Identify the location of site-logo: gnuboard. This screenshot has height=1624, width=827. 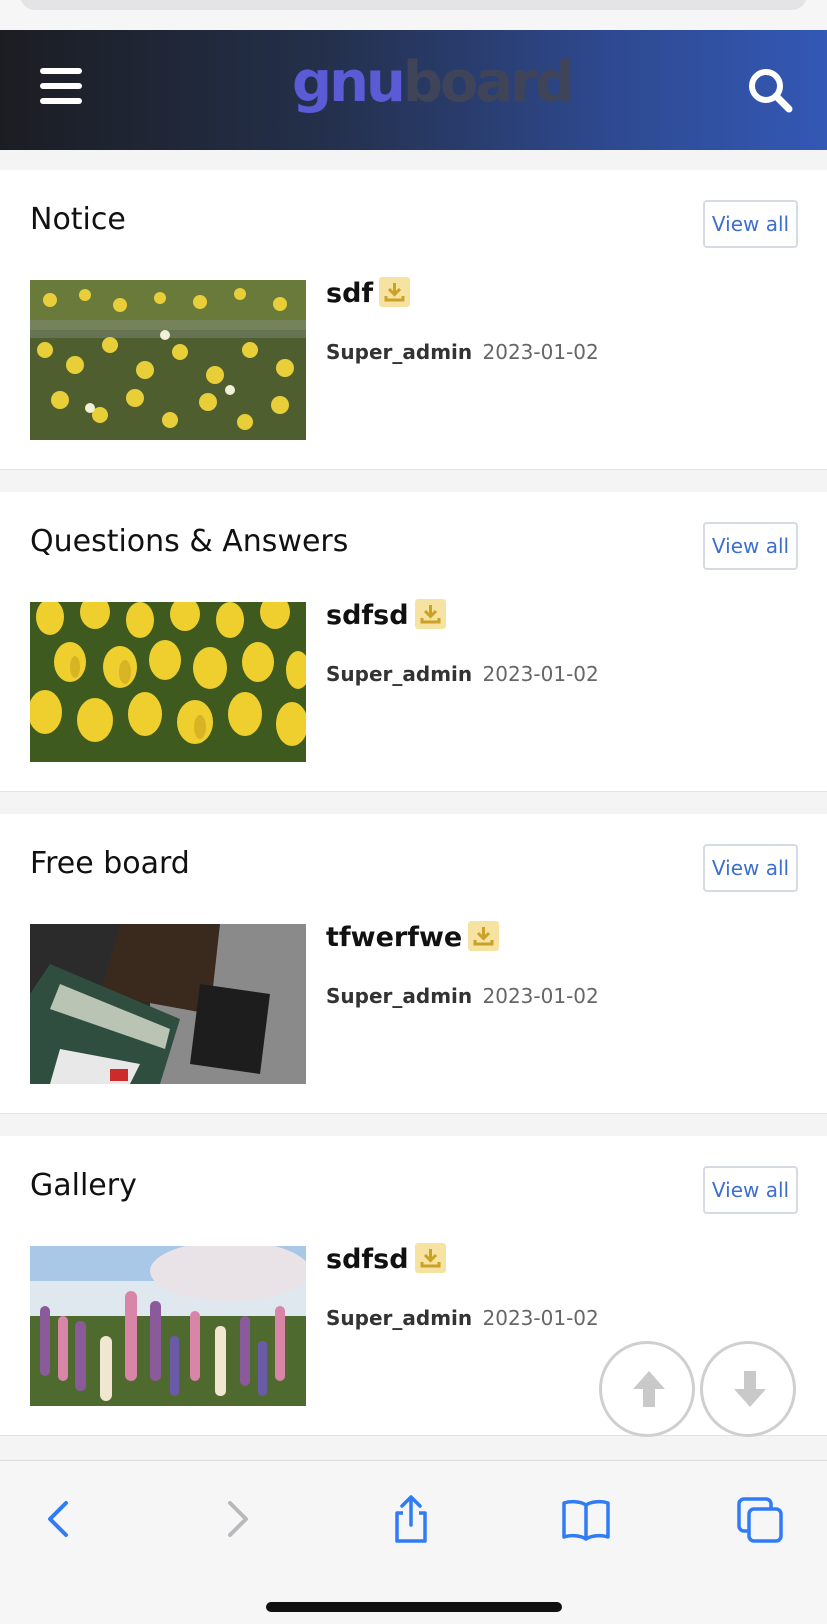
(433, 83).